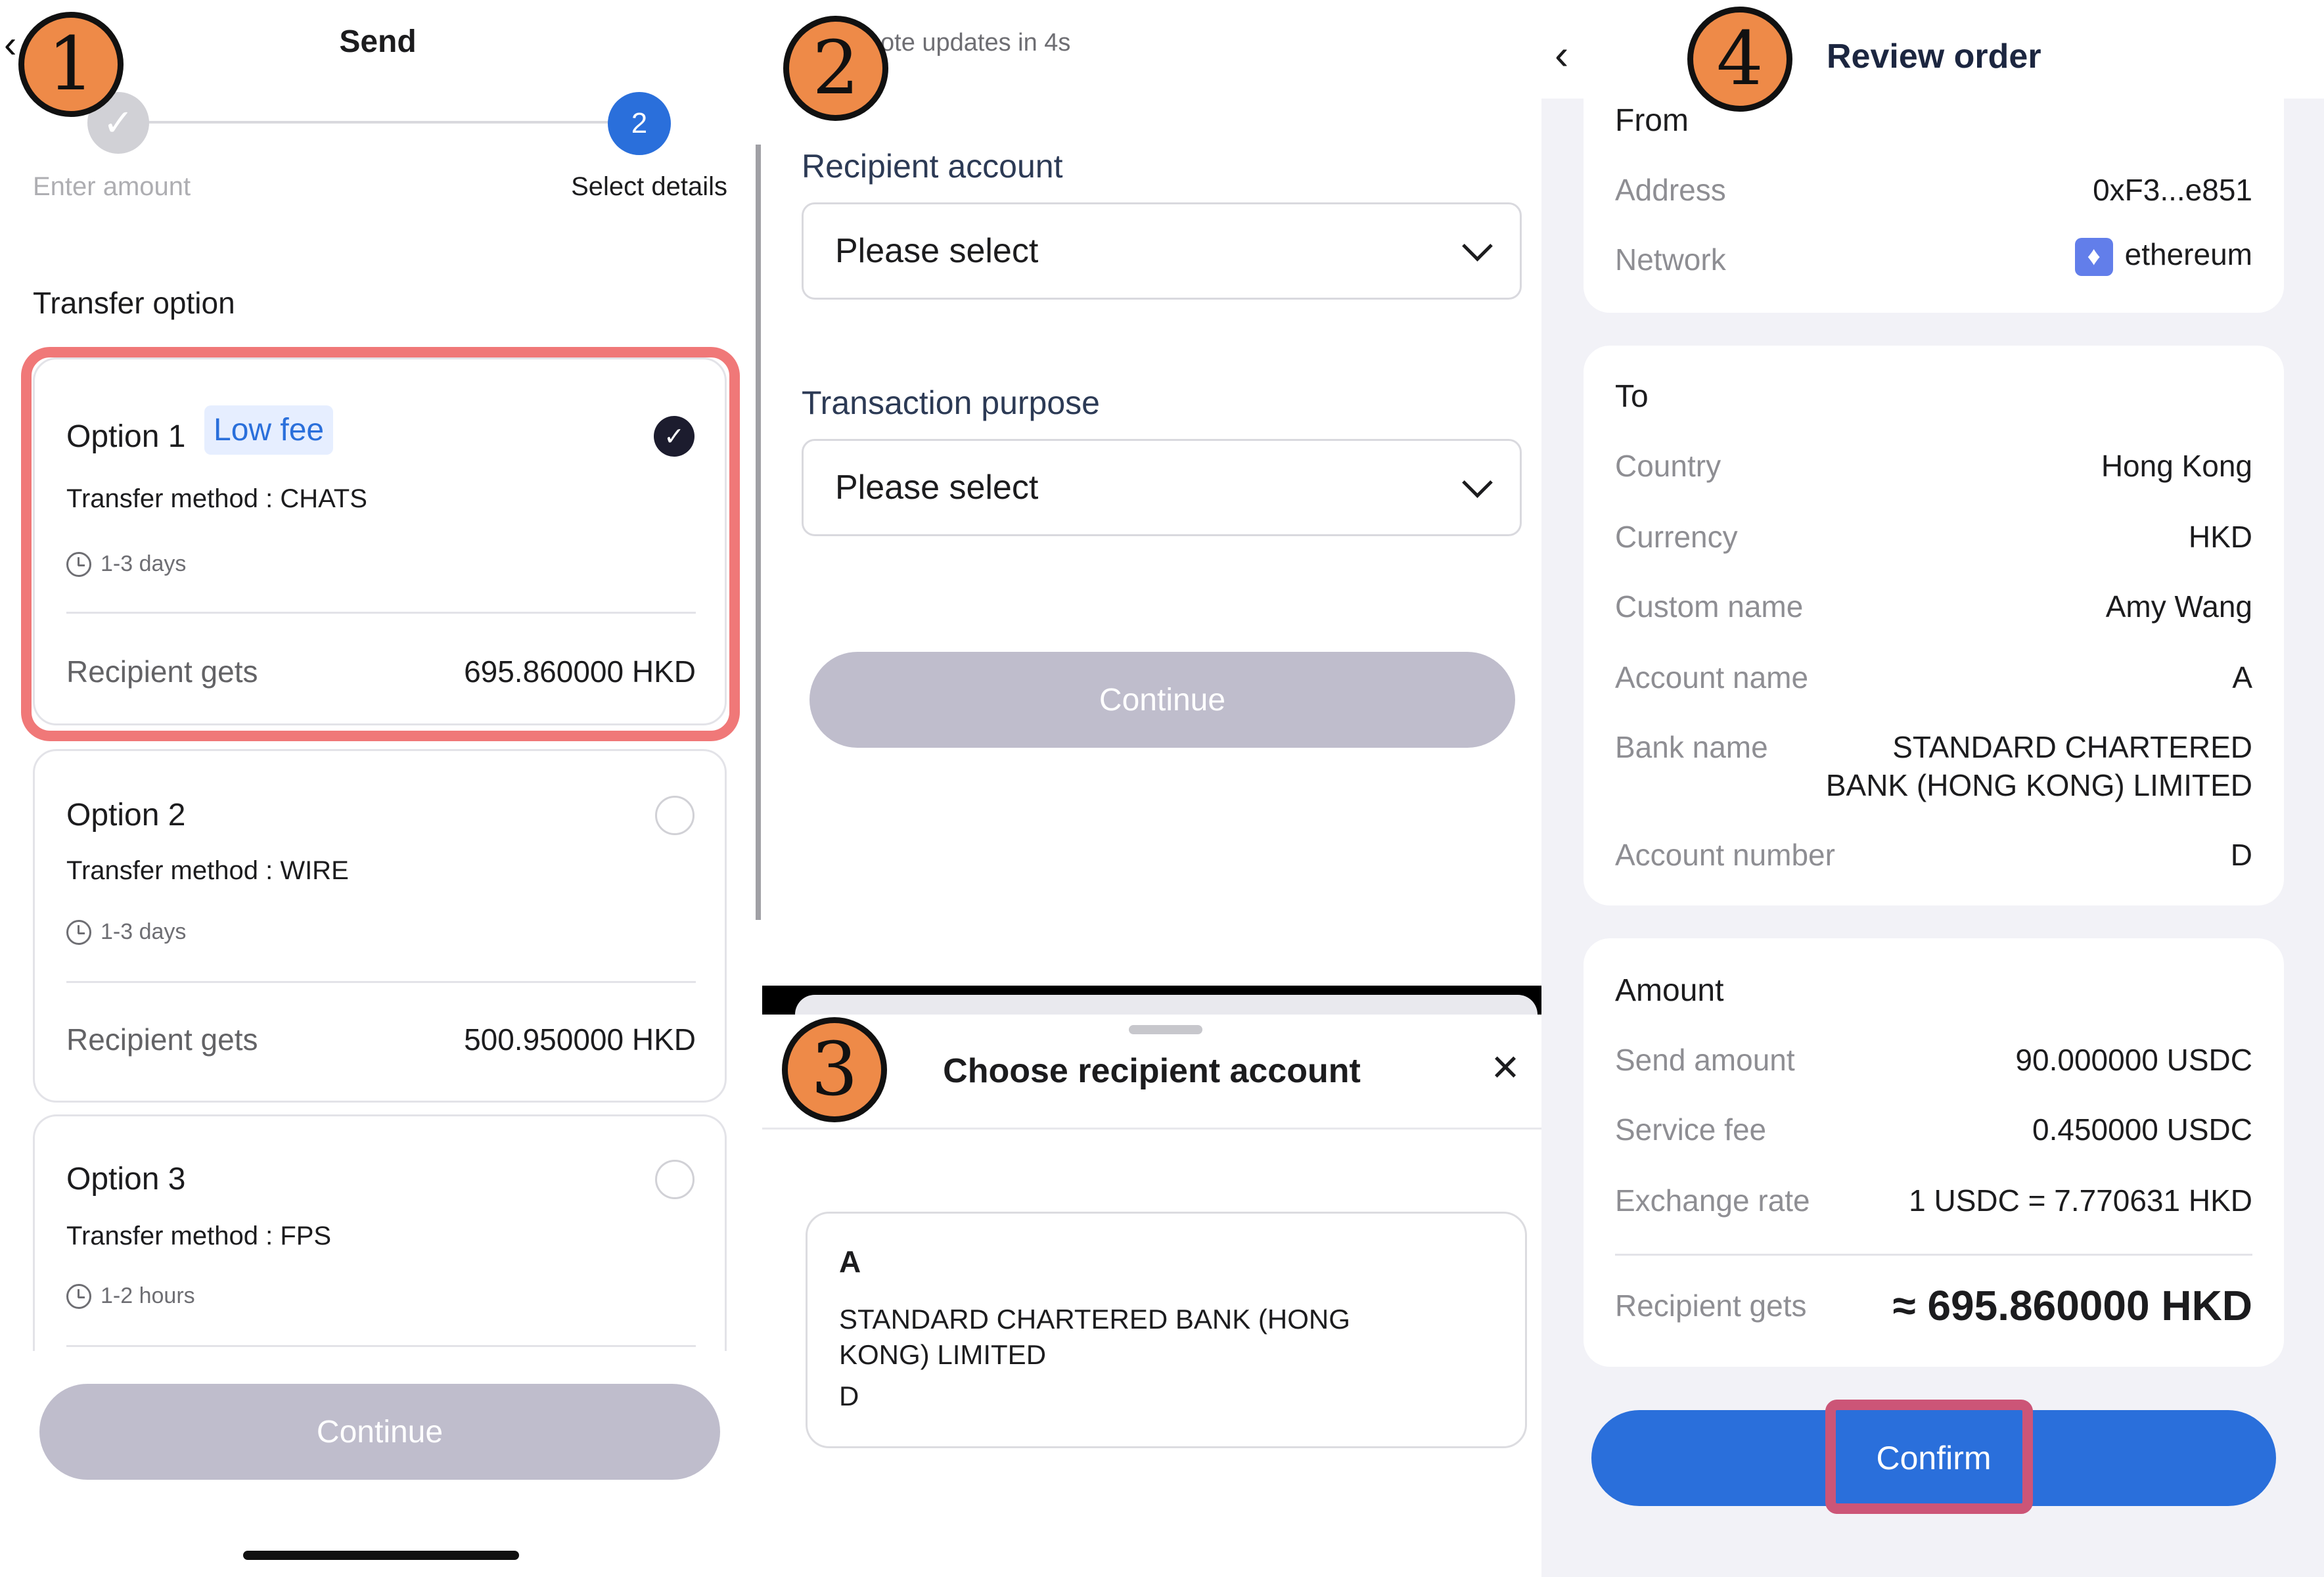 The width and height of the screenshot is (2324, 1577). Describe the element at coordinates (1691, 747) in the screenshot. I see `bank-name-label: Bank name` at that location.